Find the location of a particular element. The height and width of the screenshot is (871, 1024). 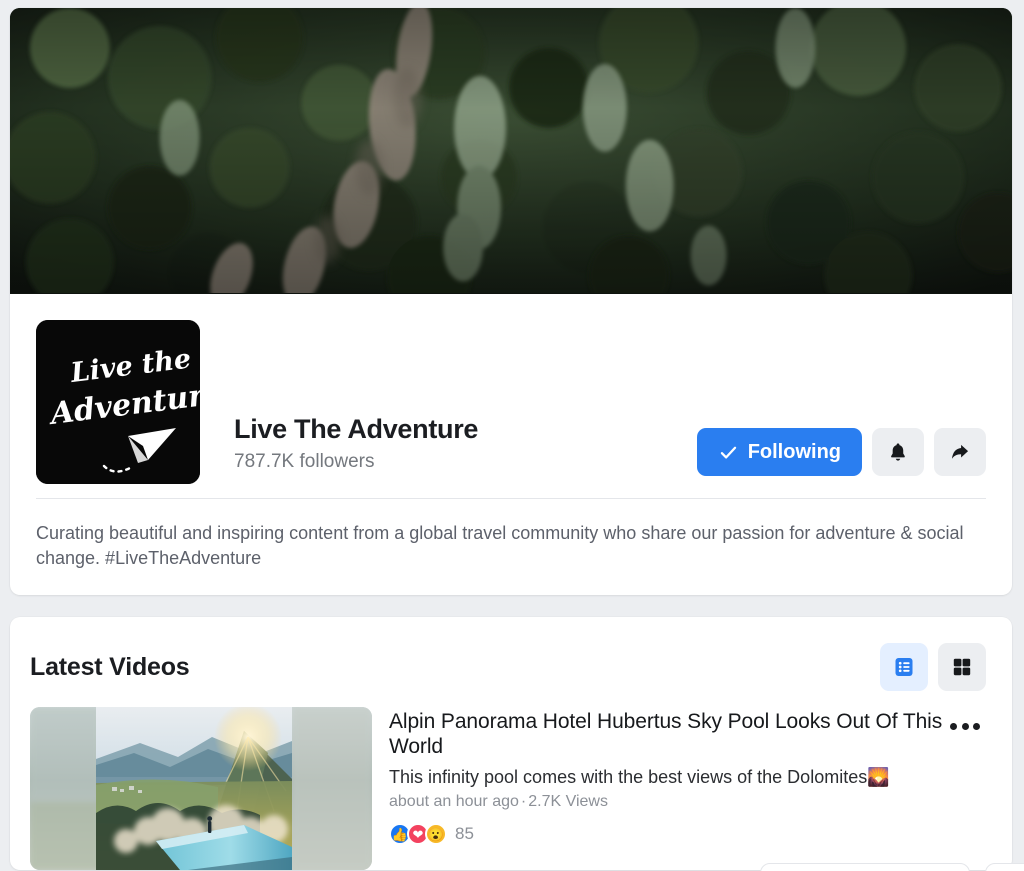

grid-view-toggle is located at coordinates (962, 667).